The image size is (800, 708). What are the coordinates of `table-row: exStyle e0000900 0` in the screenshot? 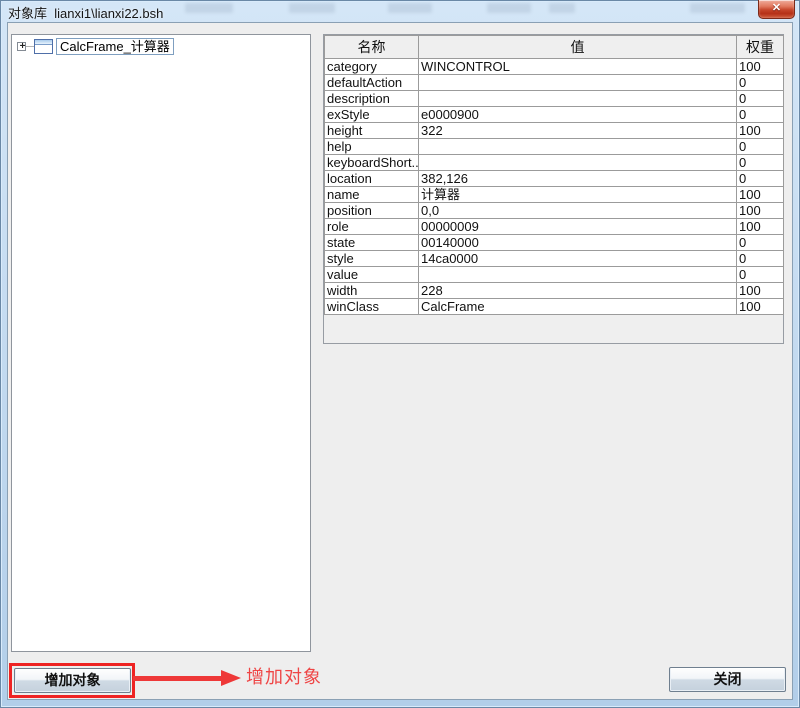 It's located at (554, 114).